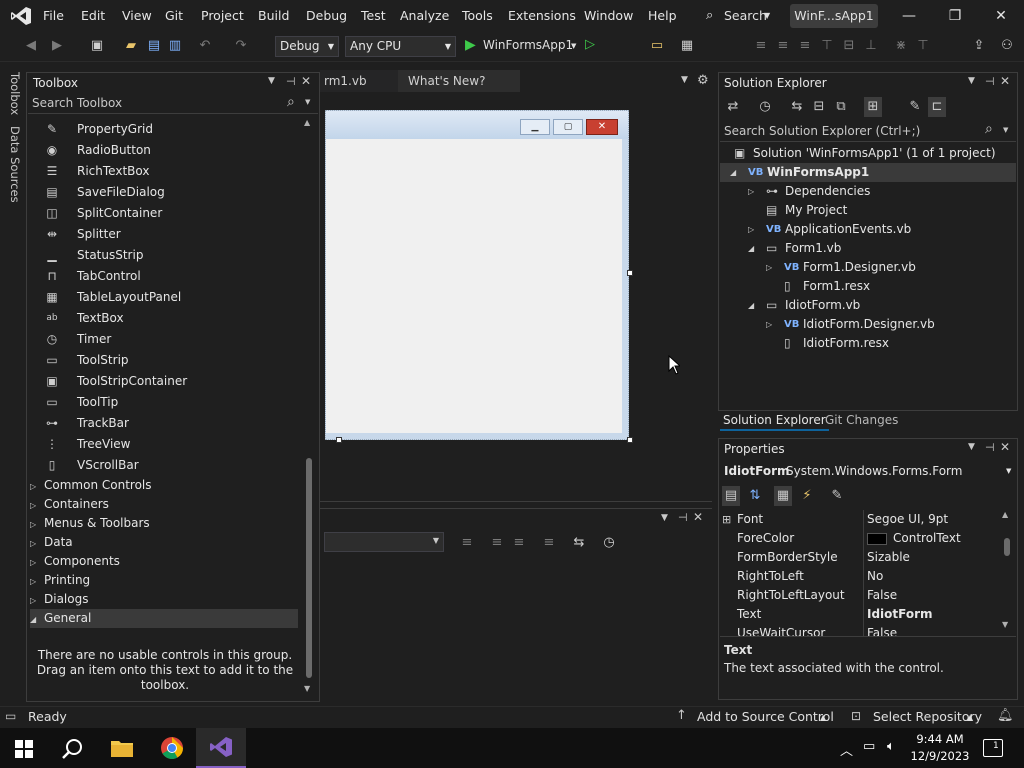 The image size is (1024, 768). Describe the element at coordinates (868, 191) in the screenshot. I see `solution-tree-node: ▷ ⊶ Dependencies` at that location.